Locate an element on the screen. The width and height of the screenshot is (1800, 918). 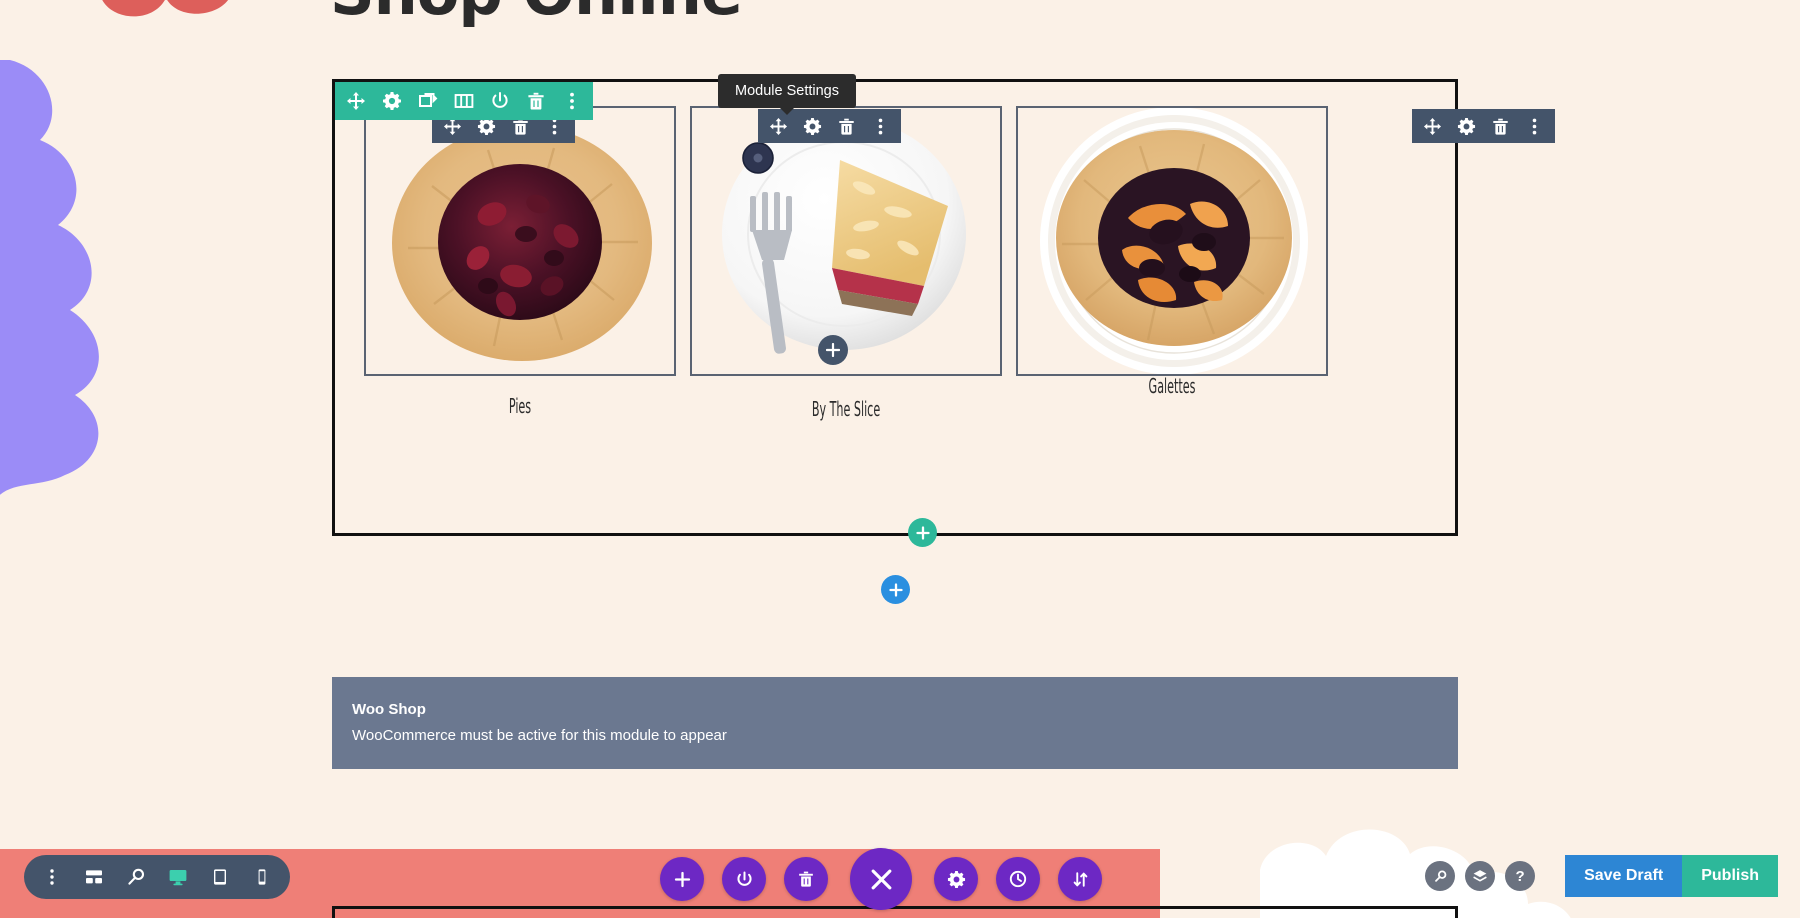
page-title: Shop Online is located at coordinates (536, 14).